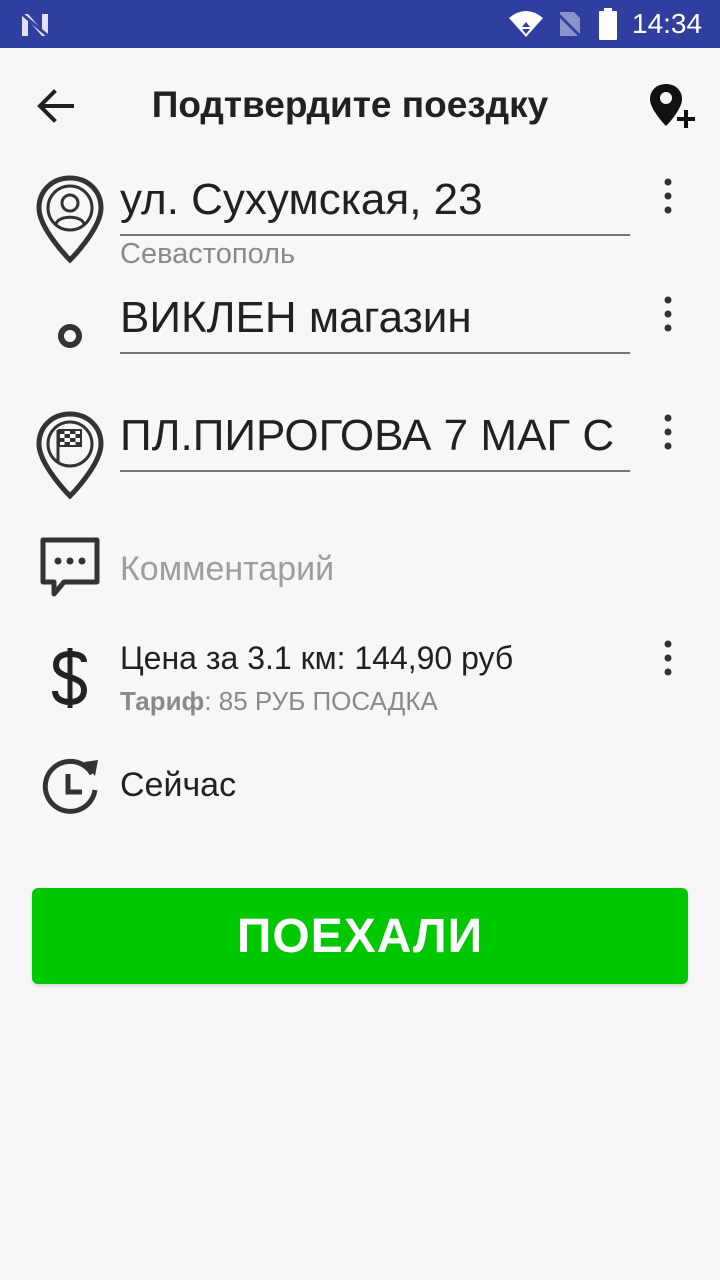  Describe the element at coordinates (360, 787) in the screenshot. I see `time-selector: Сейчас` at that location.